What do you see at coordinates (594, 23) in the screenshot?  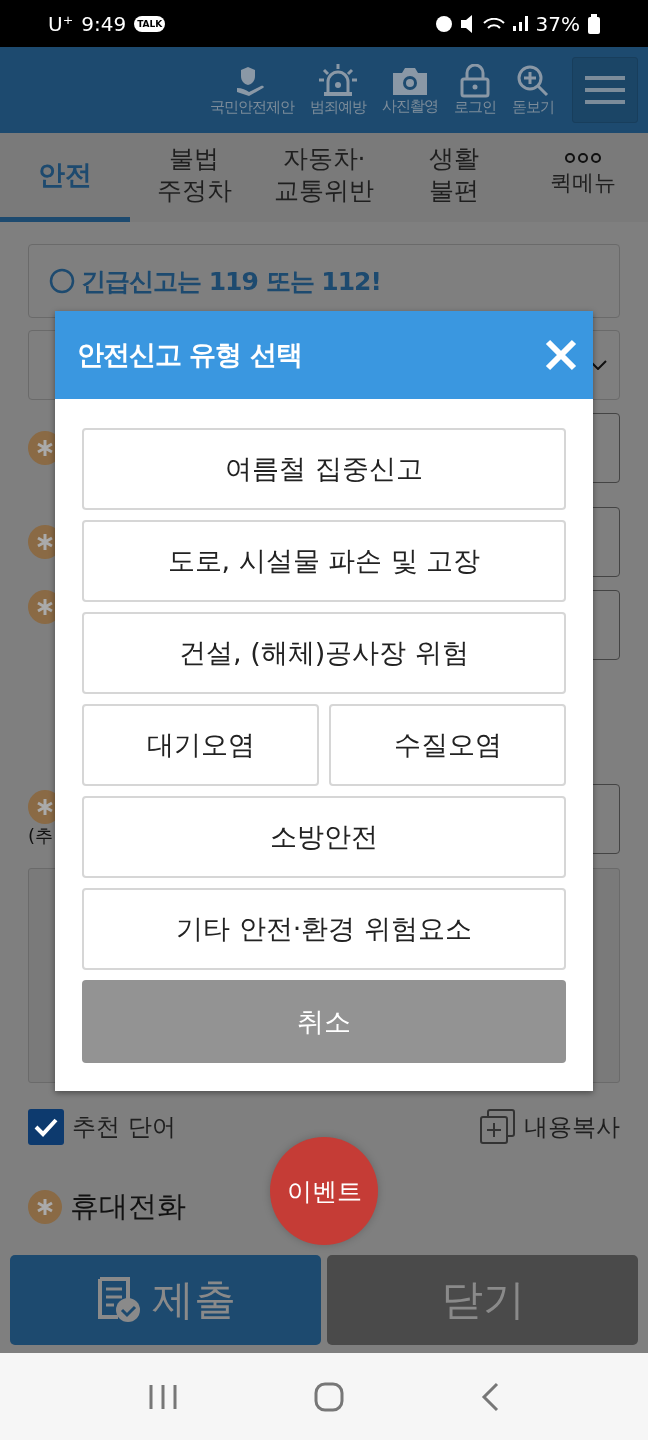 I see `battery-icon` at bounding box center [594, 23].